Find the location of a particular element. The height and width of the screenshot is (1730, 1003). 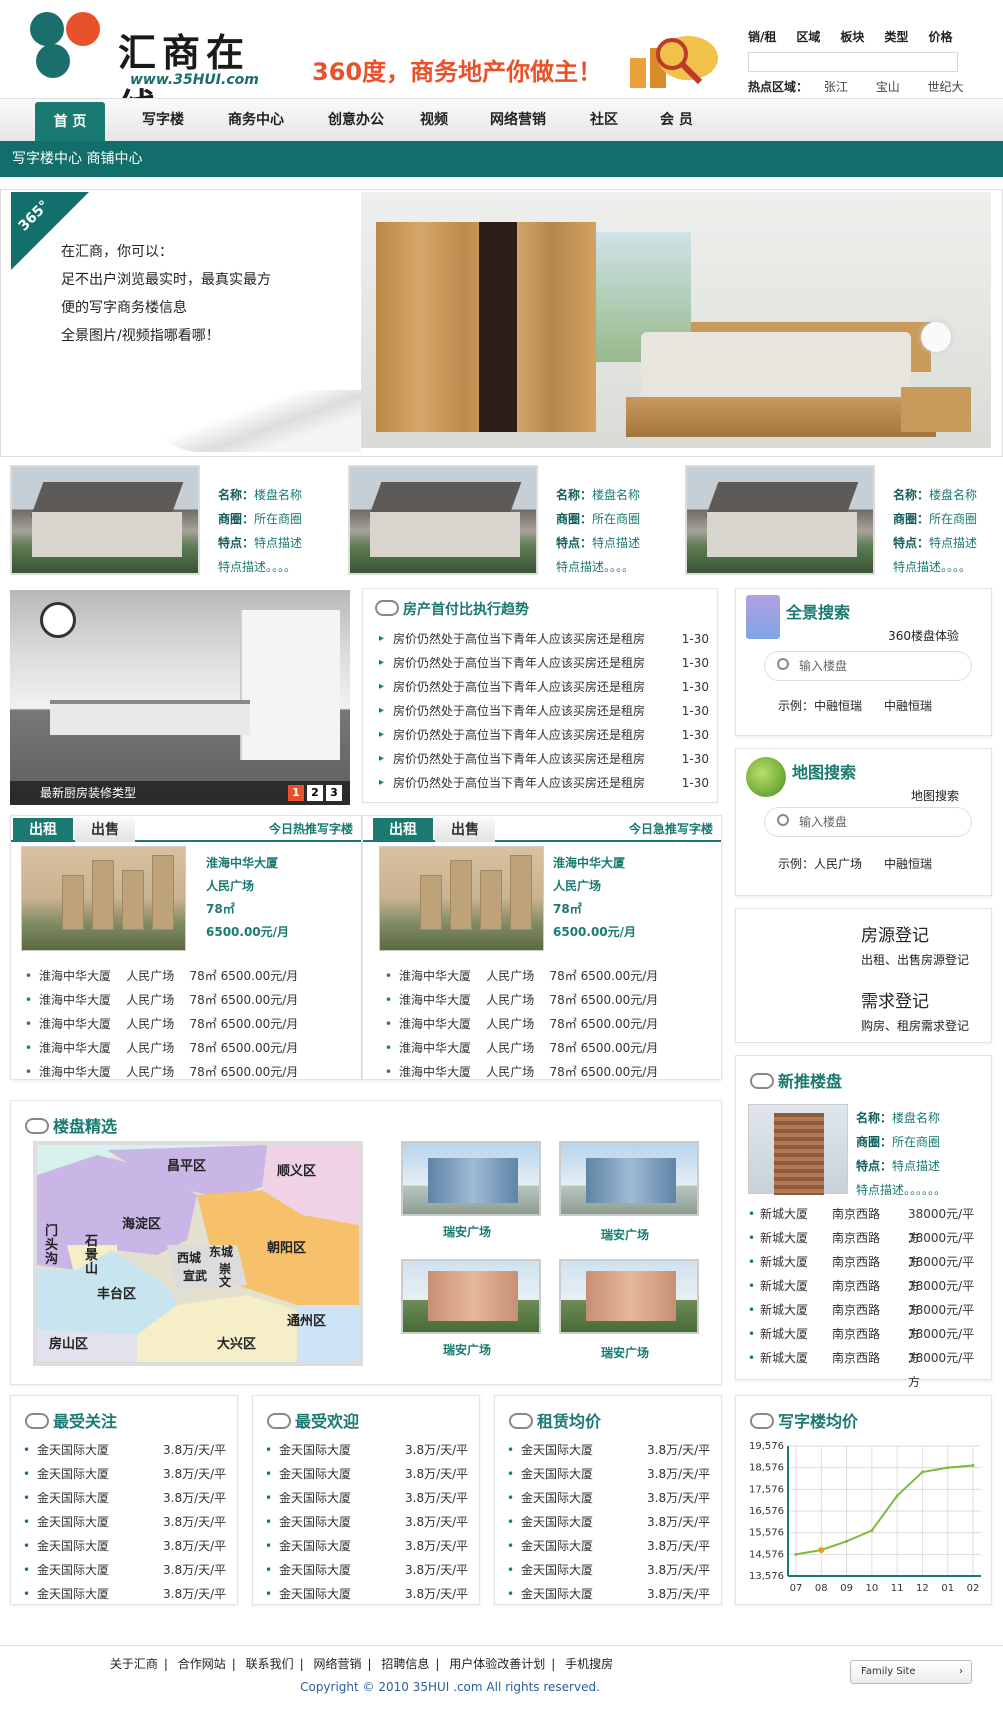

slider-page-button: 2 is located at coordinates (315, 793).